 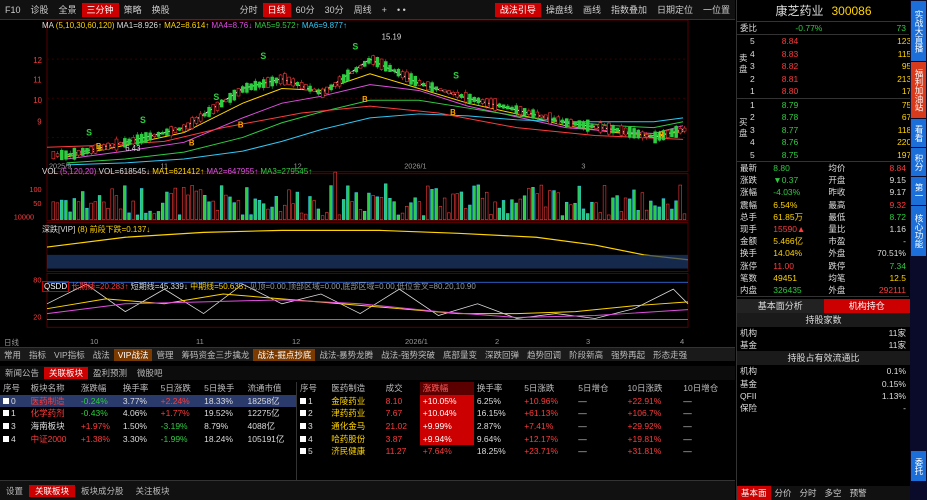 What do you see at coordinates (13, 10) in the screenshot?
I see `f10-button: F10` at bounding box center [13, 10].